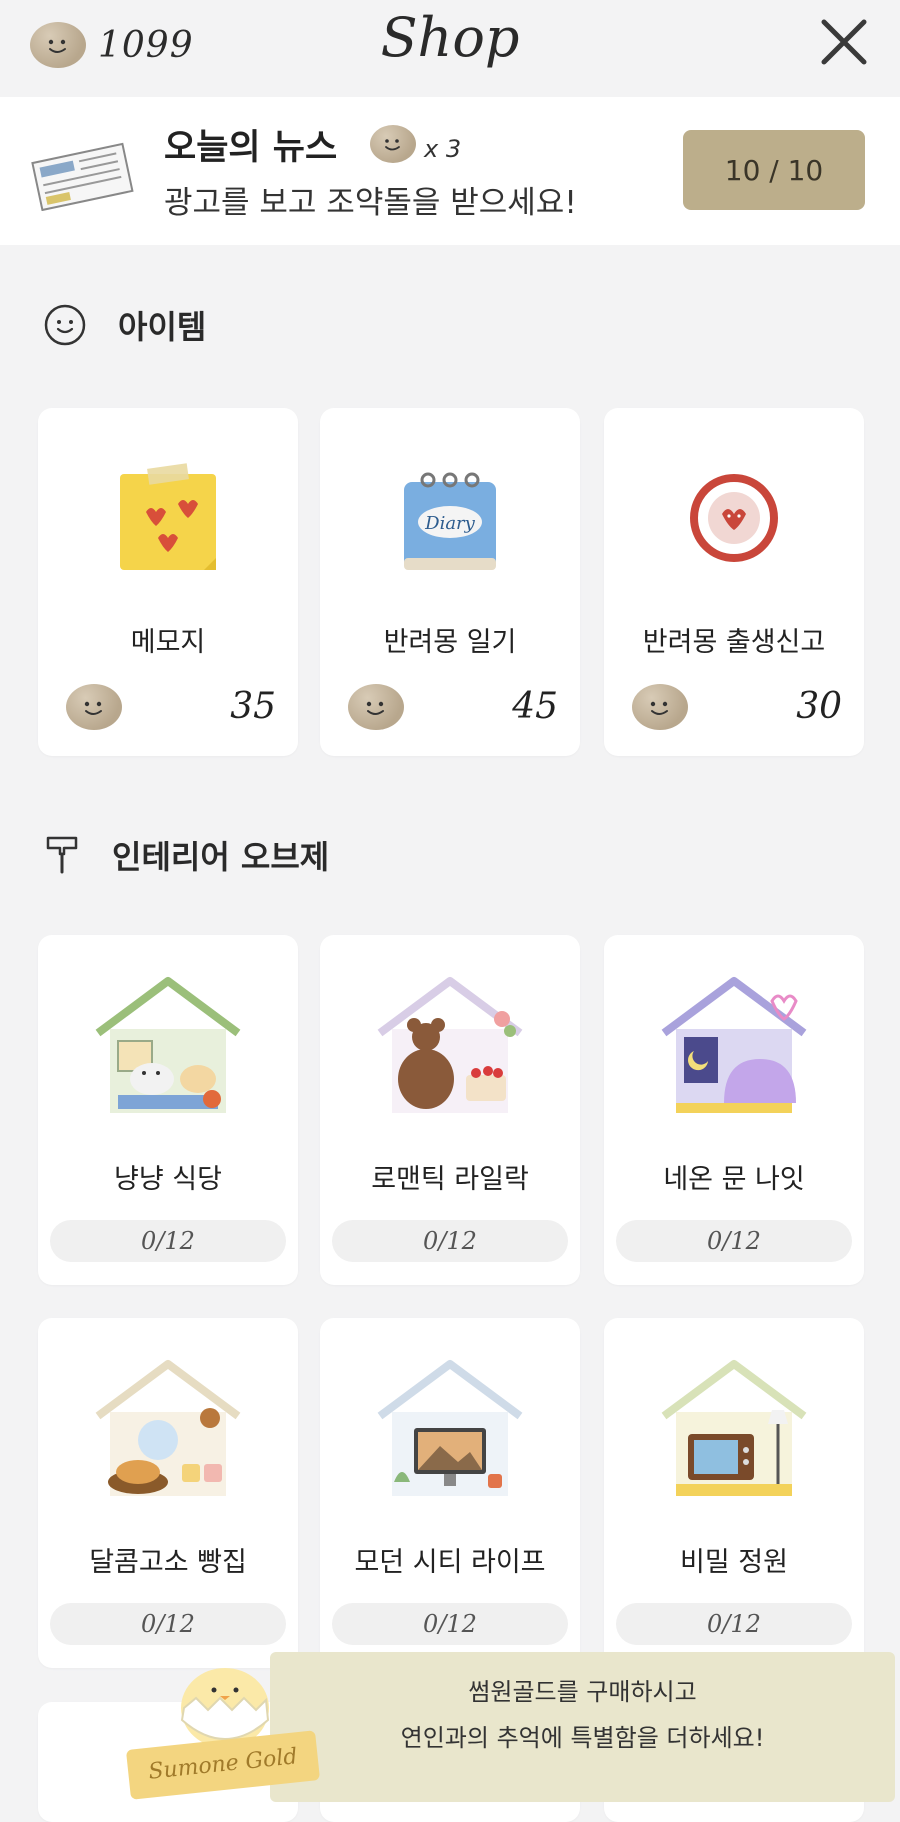  Describe the element at coordinates (450, 1562) in the screenshot. I see `interior-name: 모던 시티 라이프` at that location.